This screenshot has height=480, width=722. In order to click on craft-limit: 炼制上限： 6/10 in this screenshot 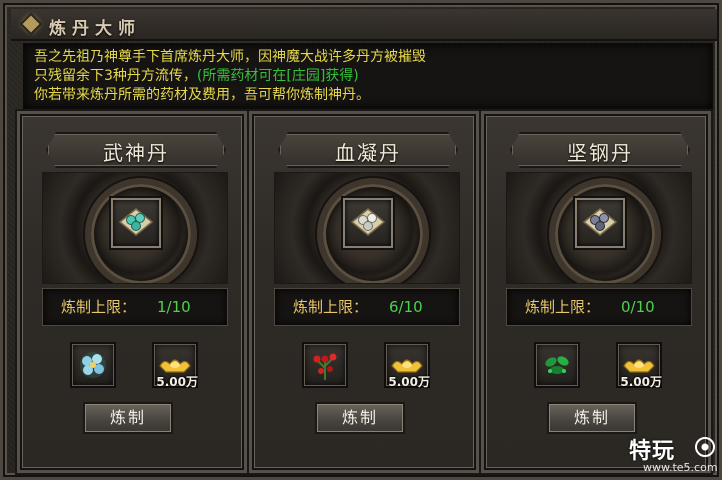, I will do `click(367, 307)`.